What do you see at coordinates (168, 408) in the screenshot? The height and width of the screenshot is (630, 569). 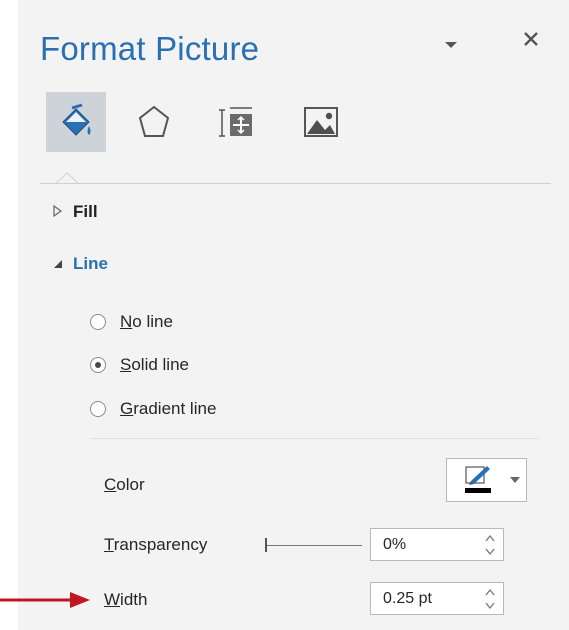 I see `gradient-line-label: Gradient line` at bounding box center [168, 408].